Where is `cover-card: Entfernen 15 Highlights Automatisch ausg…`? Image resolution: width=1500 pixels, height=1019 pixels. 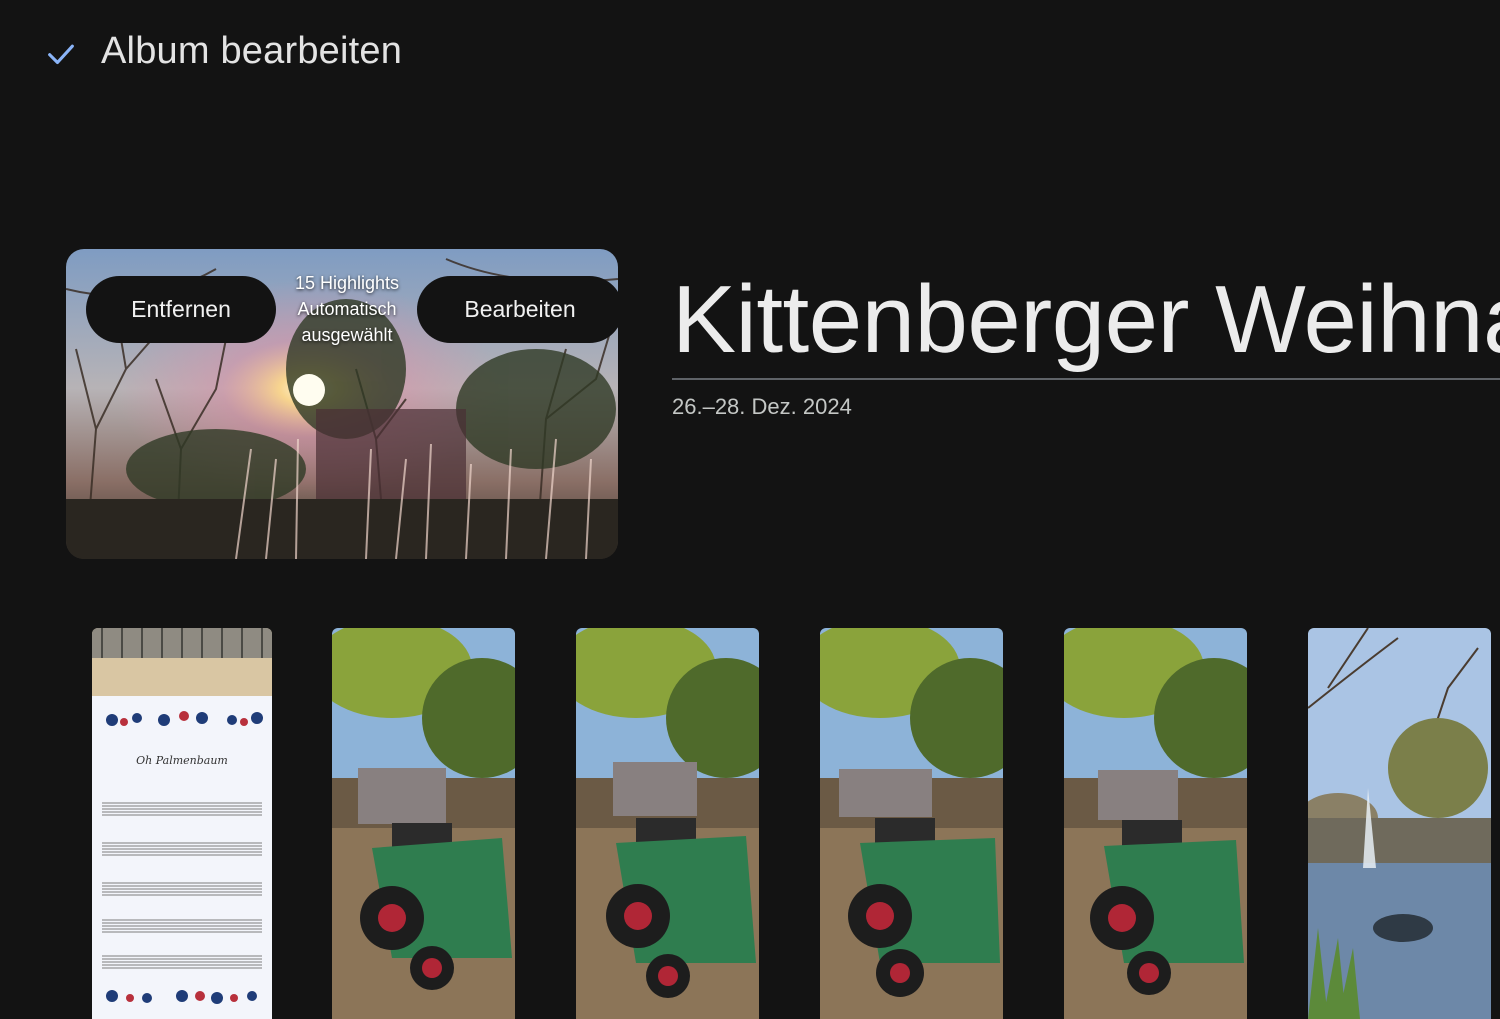
cover-card: Entfernen 15 Highlights Automatisch ausg… is located at coordinates (342, 404).